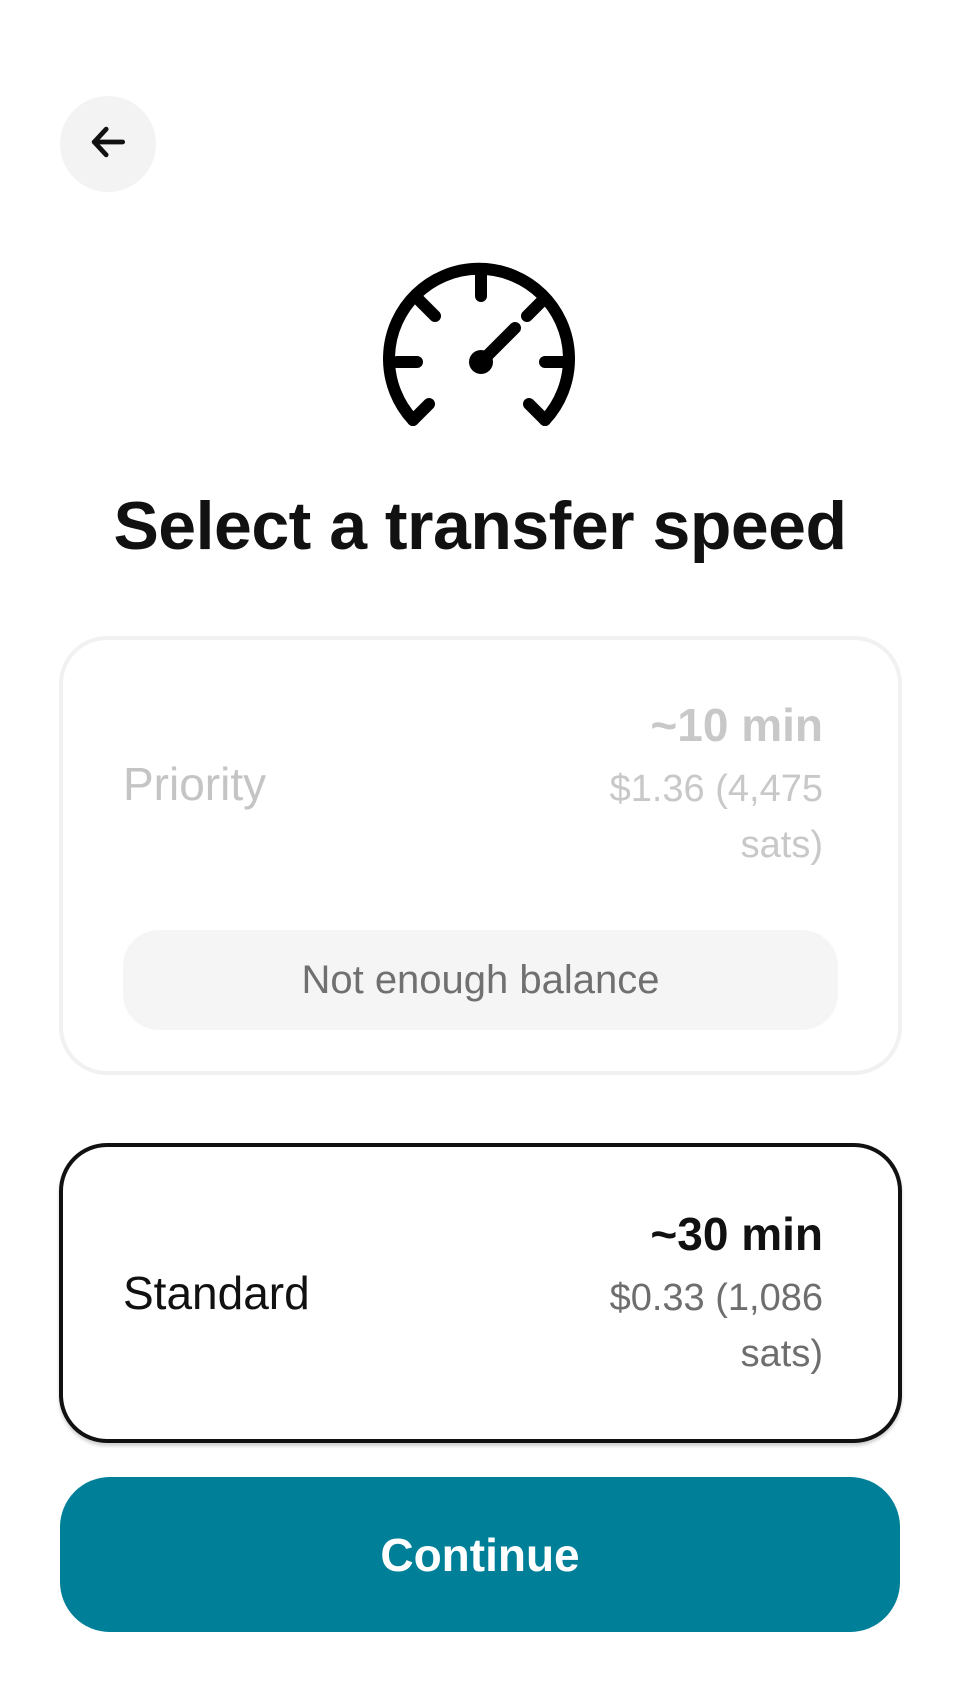 The width and height of the screenshot is (960, 1704). I want to click on speed-option-label: Priority, so click(195, 784).